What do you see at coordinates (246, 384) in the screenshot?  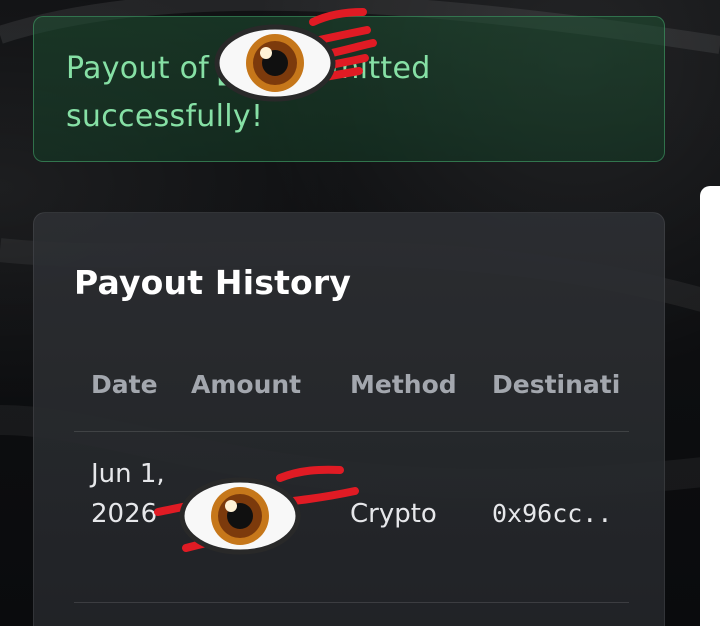 I see `column-header-amount: Amount` at bounding box center [246, 384].